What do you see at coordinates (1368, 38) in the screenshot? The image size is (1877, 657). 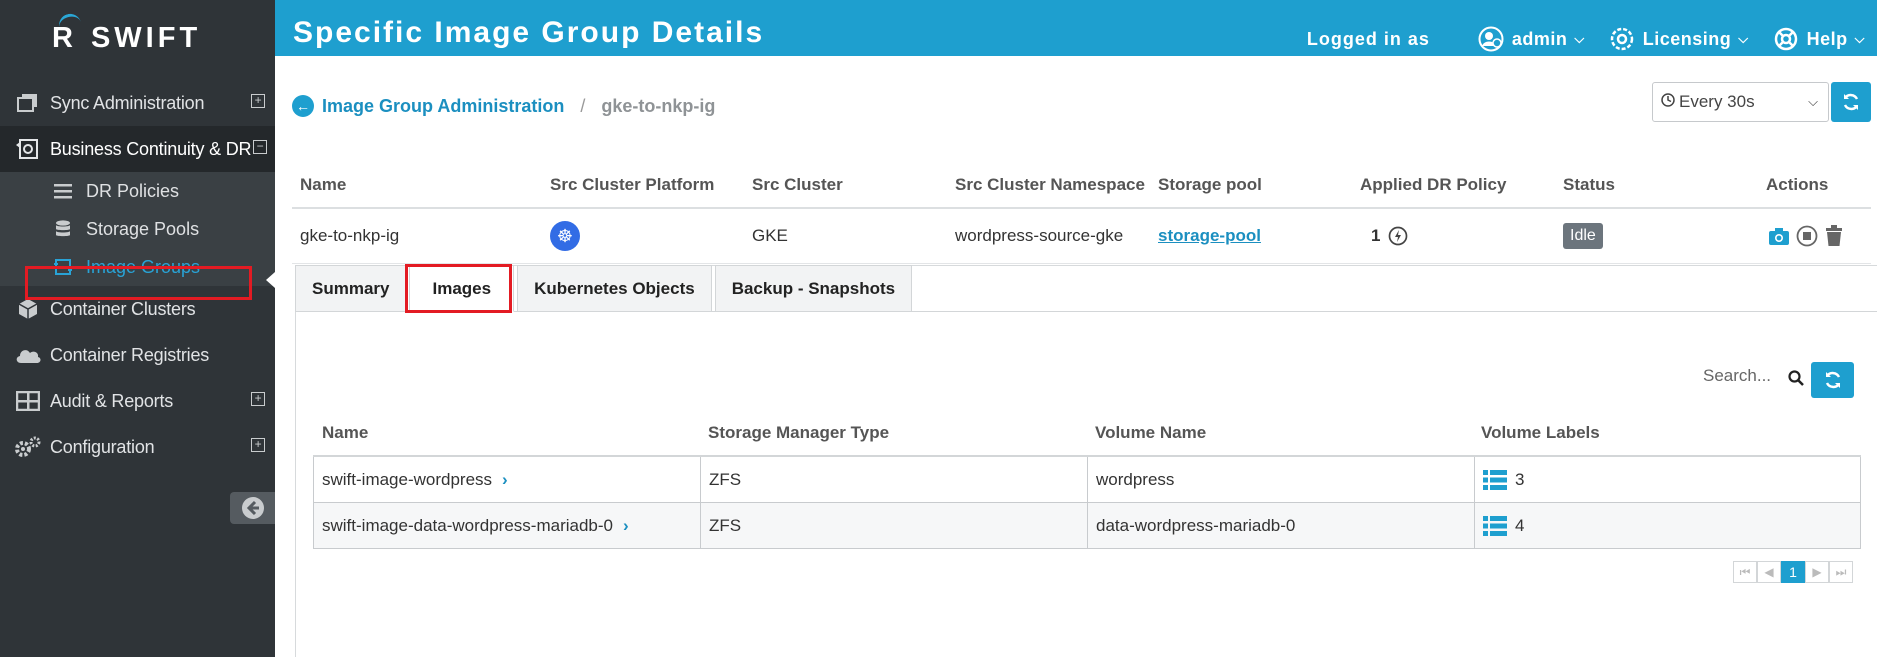 I see `logged-in-label: Logged in as` at bounding box center [1368, 38].